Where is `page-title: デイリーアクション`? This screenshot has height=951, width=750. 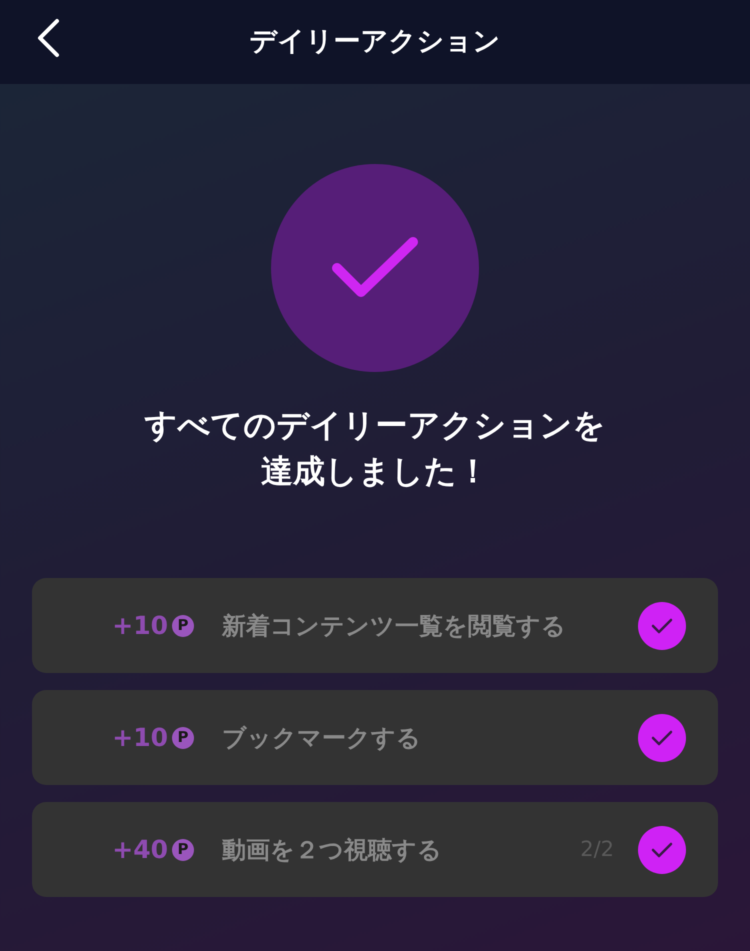 page-title: デイリーアクション is located at coordinates (375, 41).